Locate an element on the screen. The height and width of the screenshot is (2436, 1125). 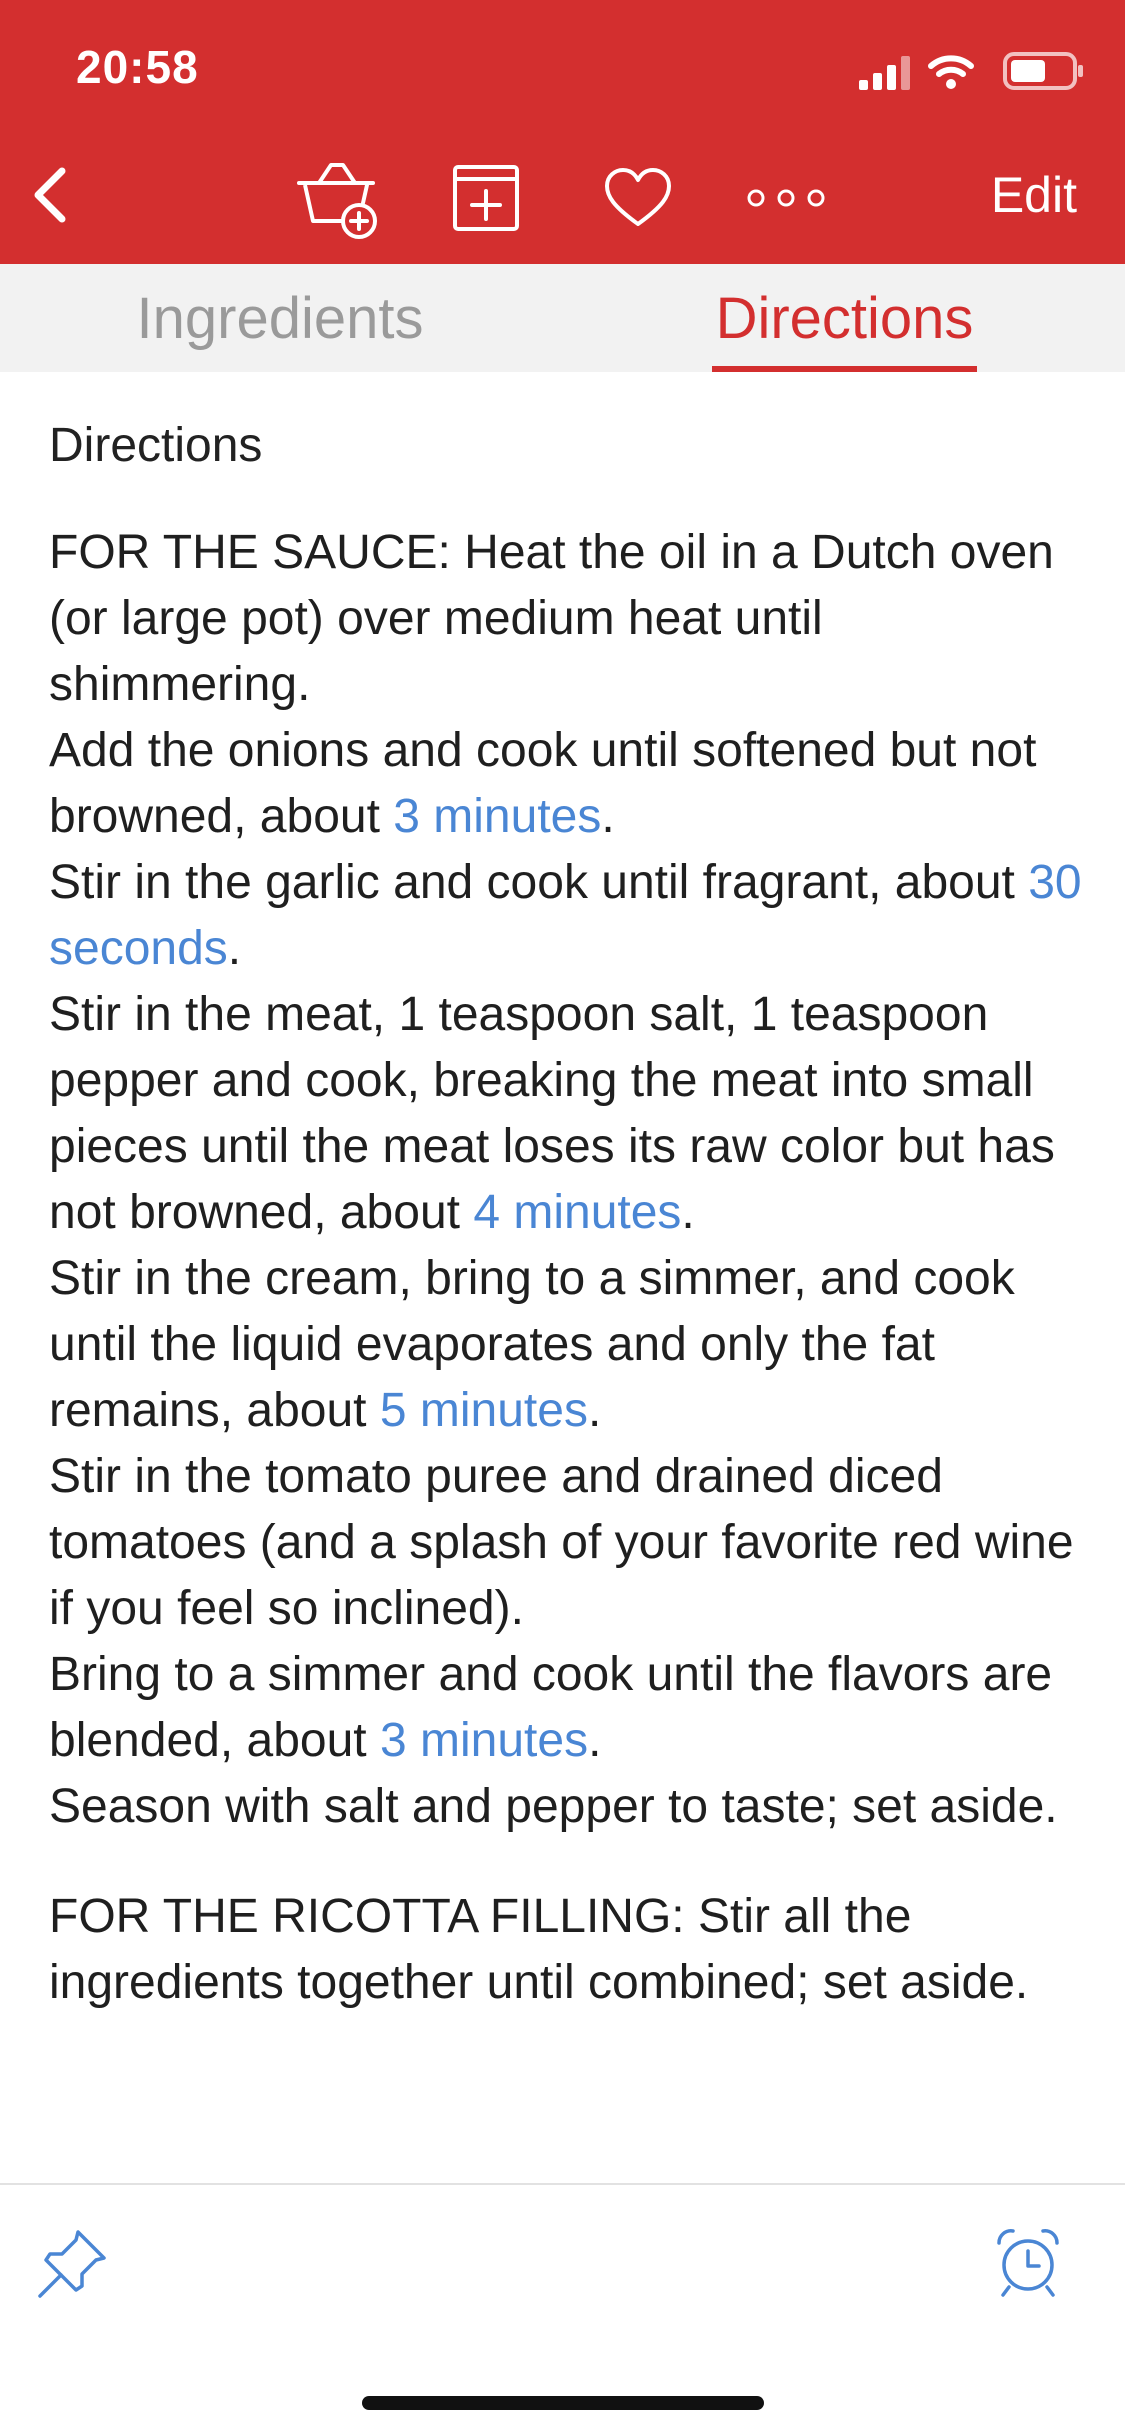
timer-button is located at coordinates (1028, 2262).